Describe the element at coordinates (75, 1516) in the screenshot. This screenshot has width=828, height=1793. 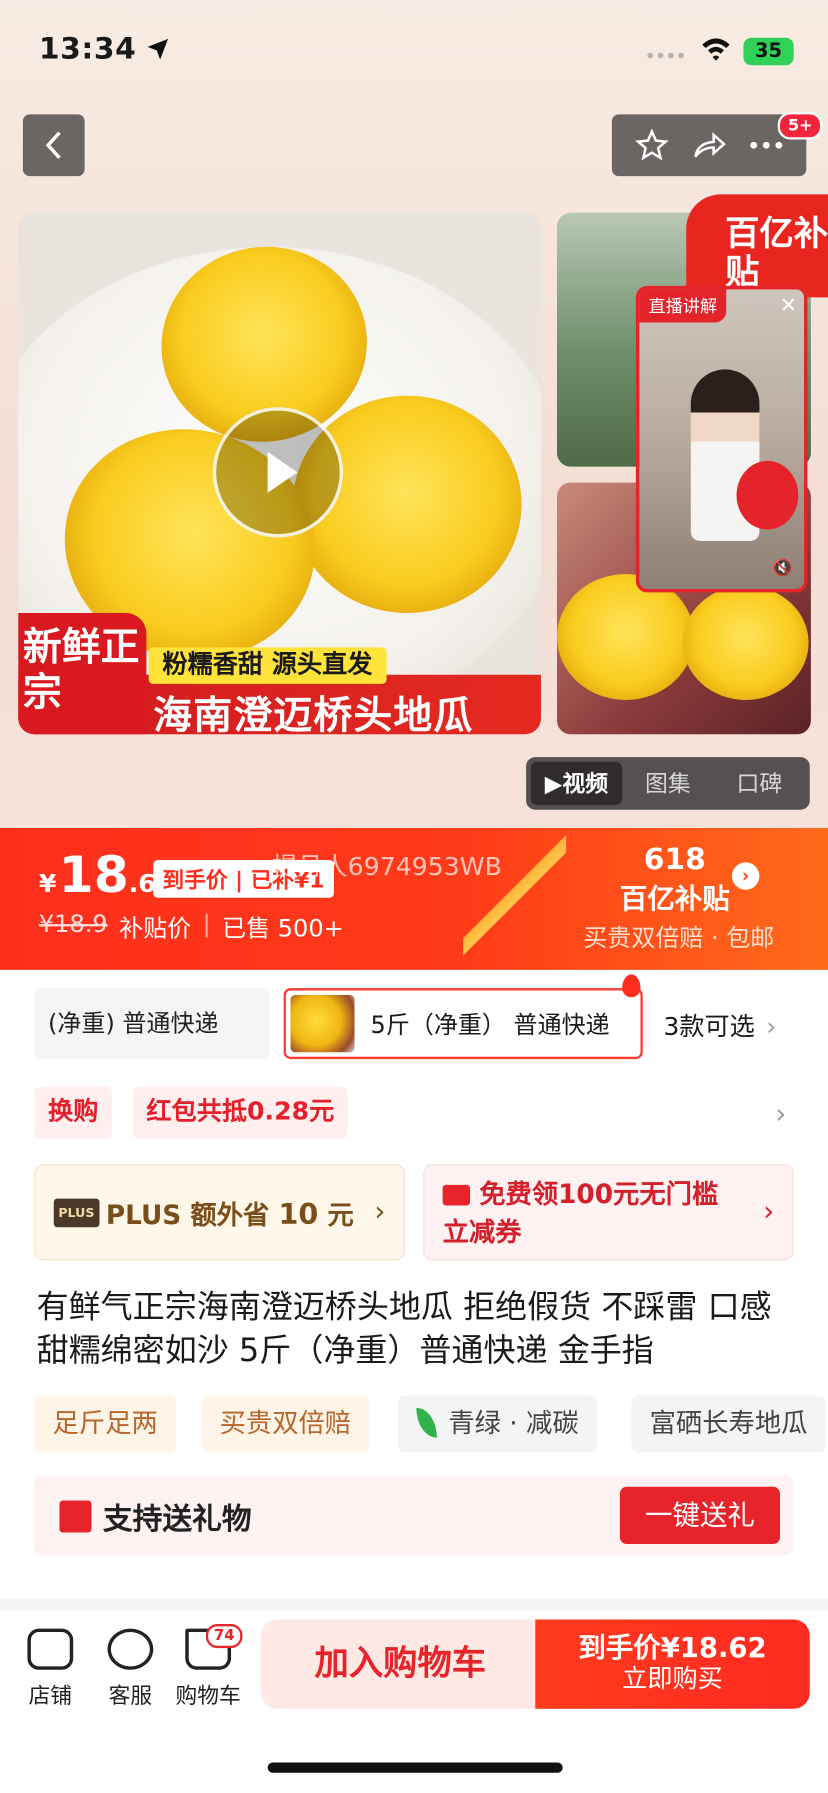
I see `gift-icon` at that location.